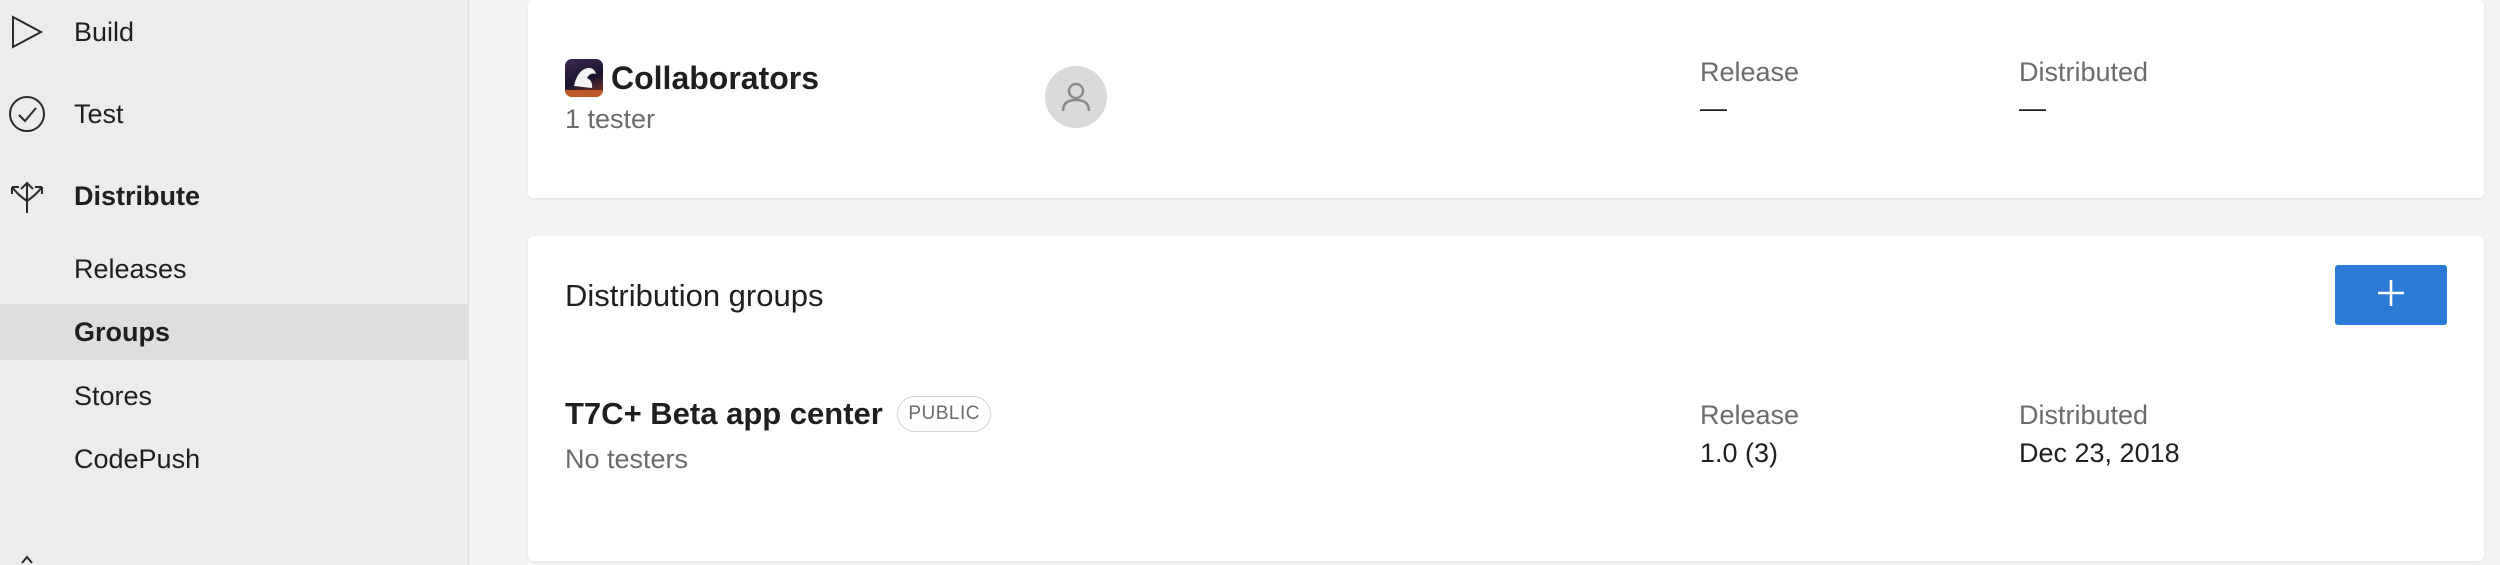  What do you see at coordinates (584, 78) in the screenshot?
I see `app-icon` at bounding box center [584, 78].